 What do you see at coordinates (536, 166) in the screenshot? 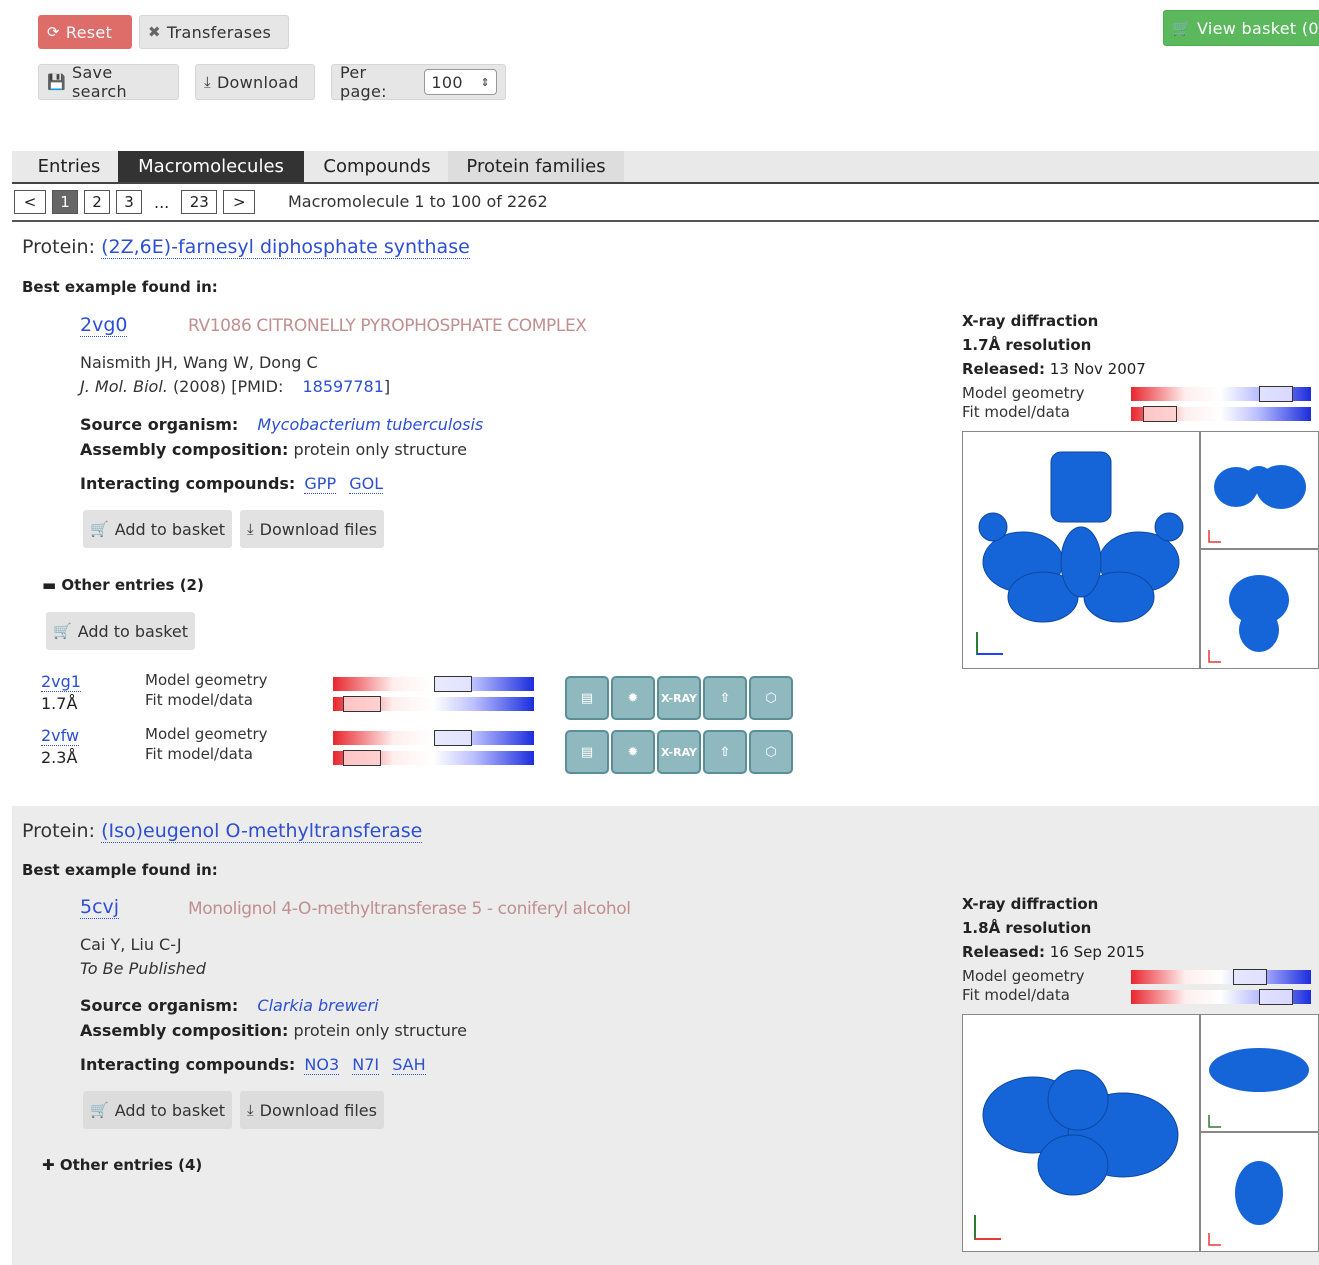
I see `tab-protein-families: Protein families` at bounding box center [536, 166].